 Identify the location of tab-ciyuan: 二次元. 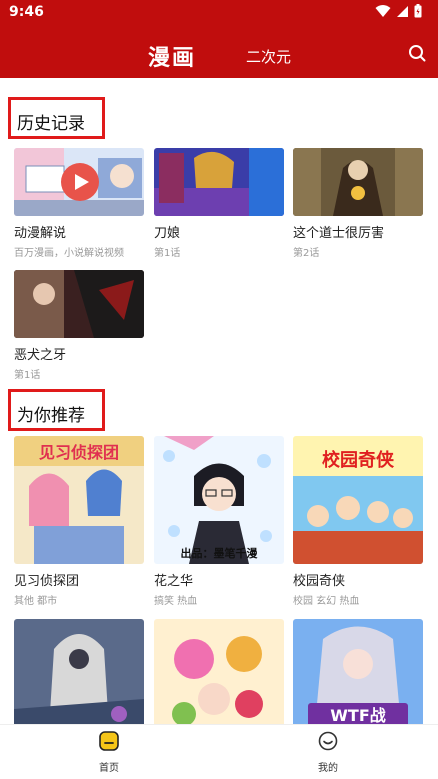
(268, 56).